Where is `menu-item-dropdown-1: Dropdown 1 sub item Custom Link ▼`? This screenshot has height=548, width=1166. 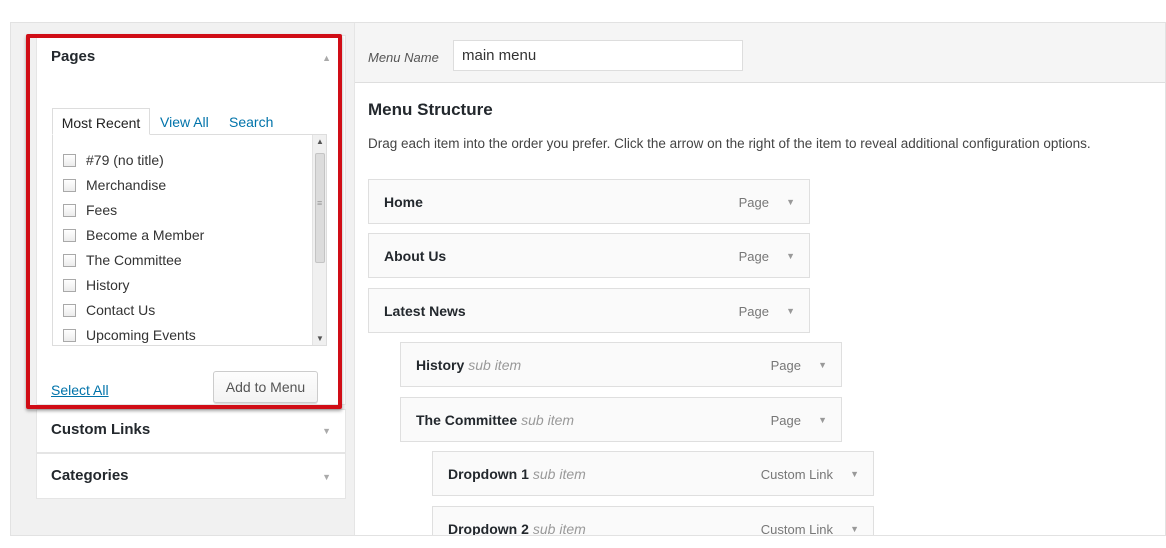 menu-item-dropdown-1: Dropdown 1 sub item Custom Link ▼ is located at coordinates (653, 473).